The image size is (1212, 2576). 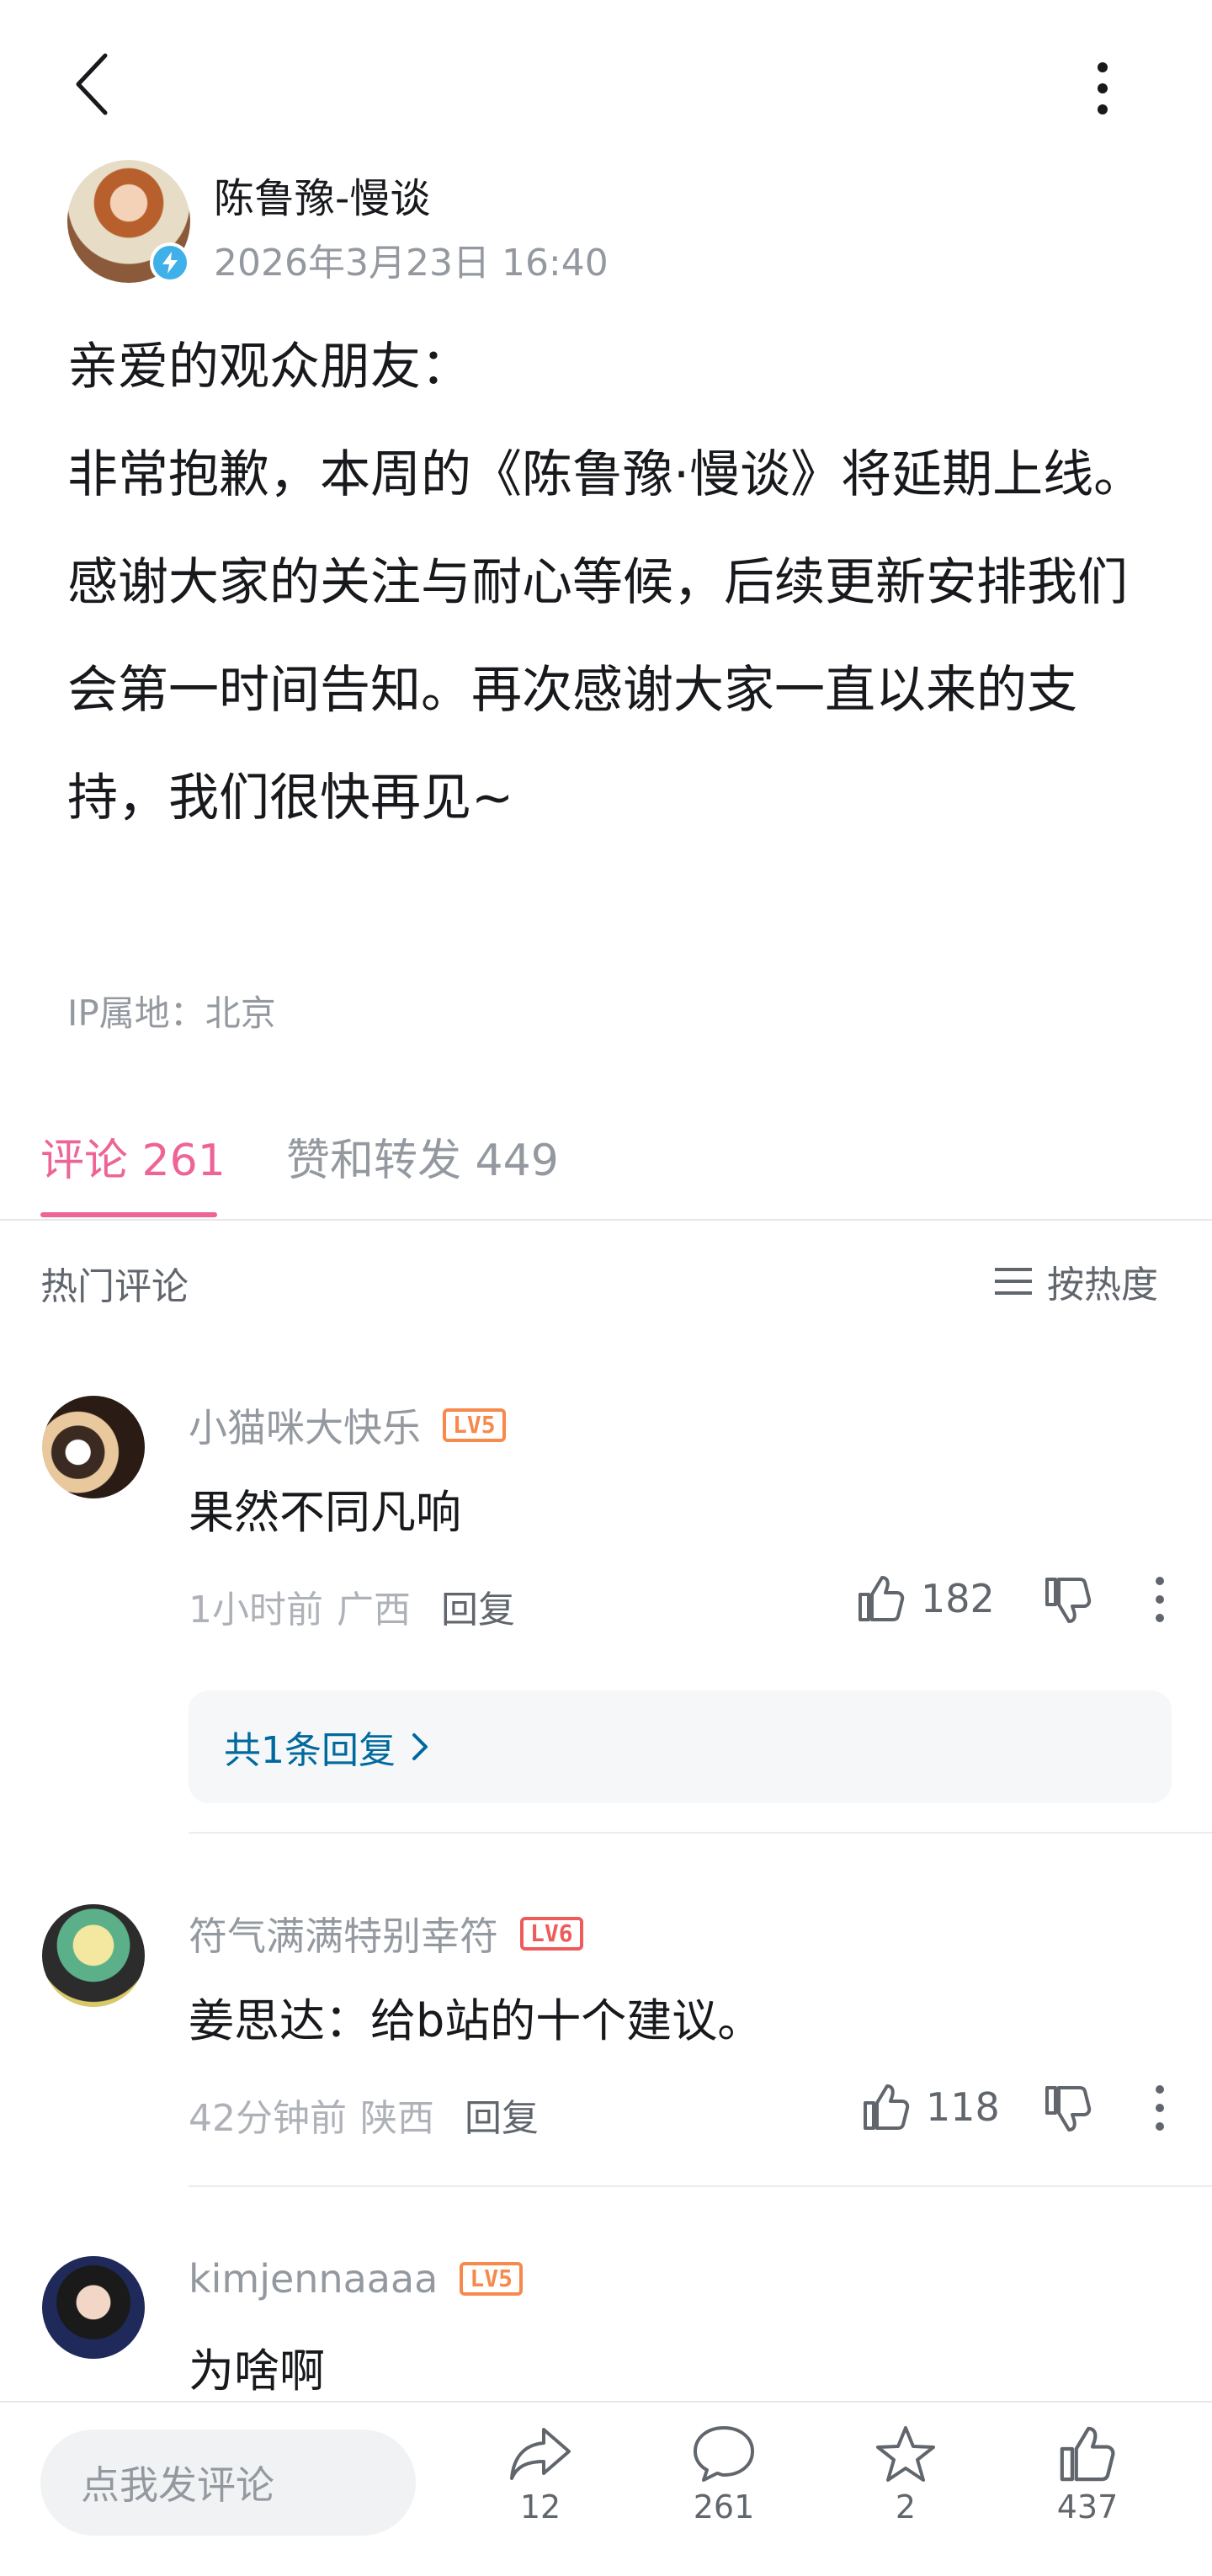 I want to click on comment-count: 261, so click(x=724, y=2507).